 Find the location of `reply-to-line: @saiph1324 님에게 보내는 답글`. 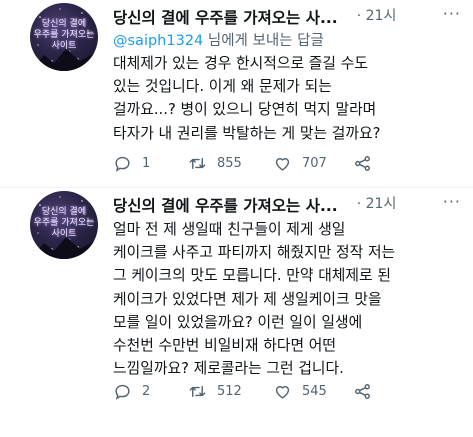

reply-to-line: @saiph1324 님에게 보내는 답글 is located at coordinates (218, 39).